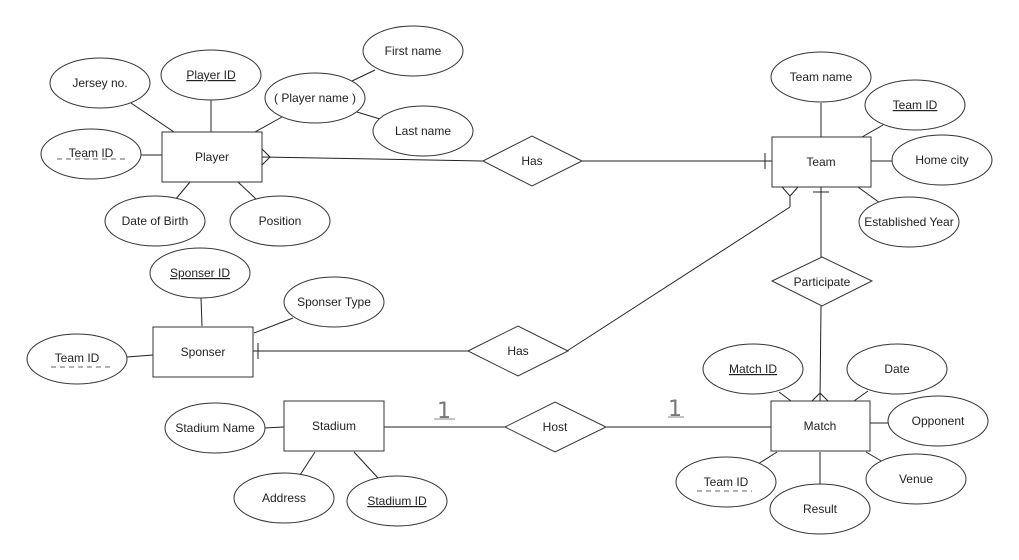  I want to click on attr-established-year: Established Year, so click(909, 222).